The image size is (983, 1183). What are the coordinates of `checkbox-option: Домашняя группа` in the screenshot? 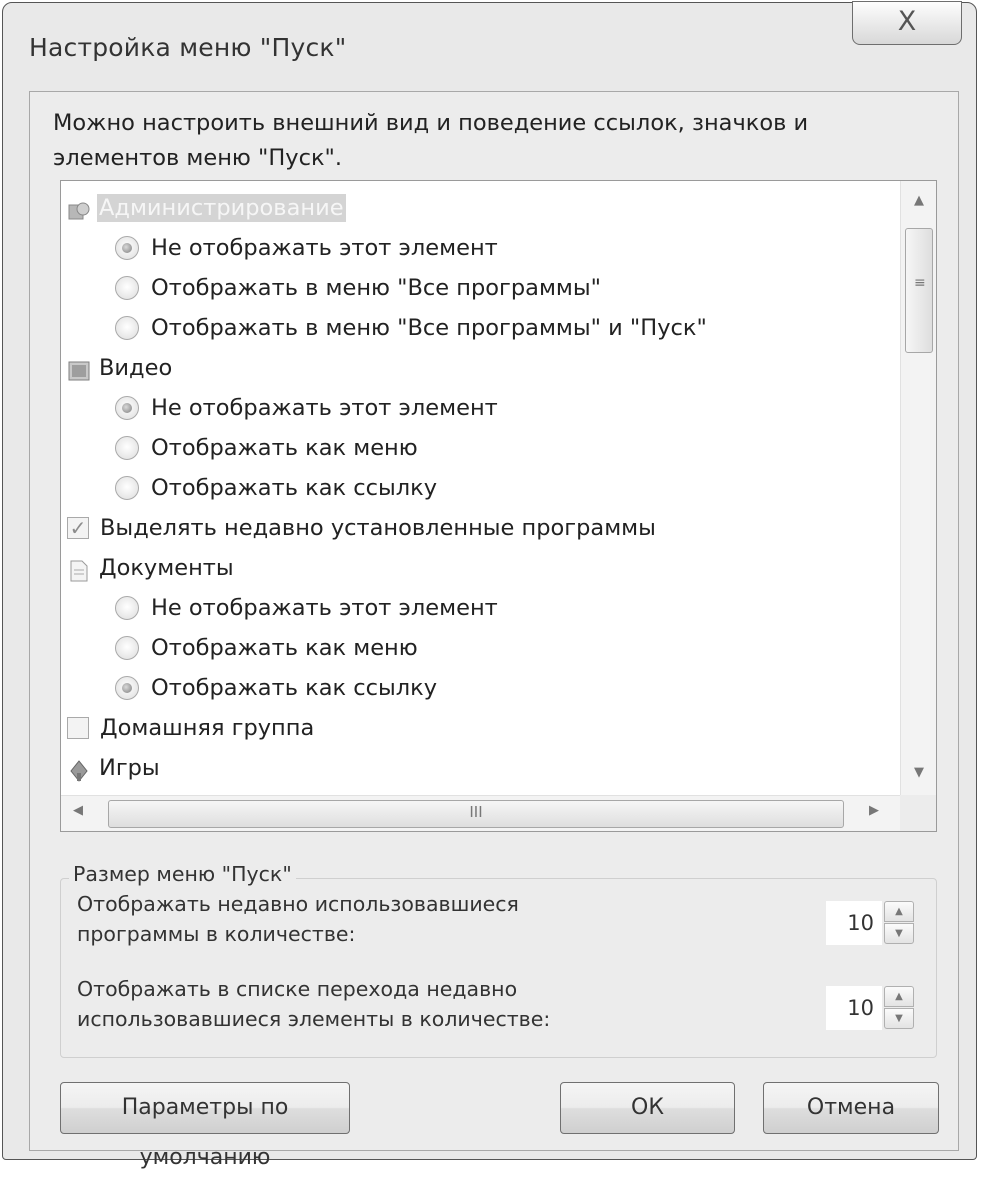 It's located at (191, 727).